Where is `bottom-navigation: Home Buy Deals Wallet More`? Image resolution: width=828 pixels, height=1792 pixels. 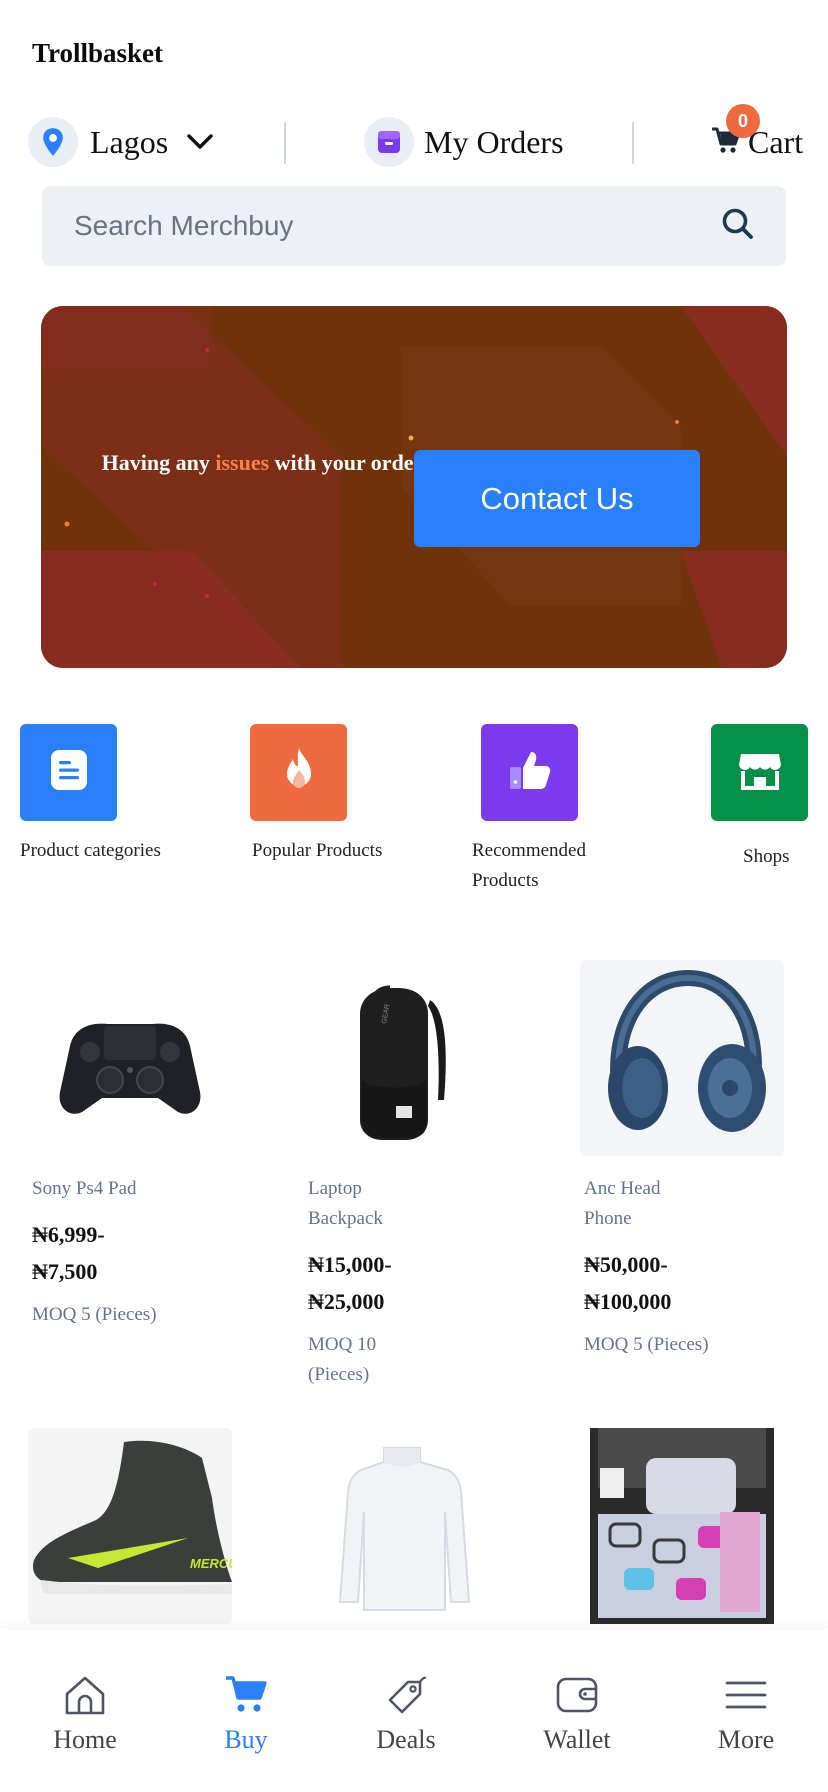 bottom-navigation: Home Buy Deals Wallet More is located at coordinates (414, 1711).